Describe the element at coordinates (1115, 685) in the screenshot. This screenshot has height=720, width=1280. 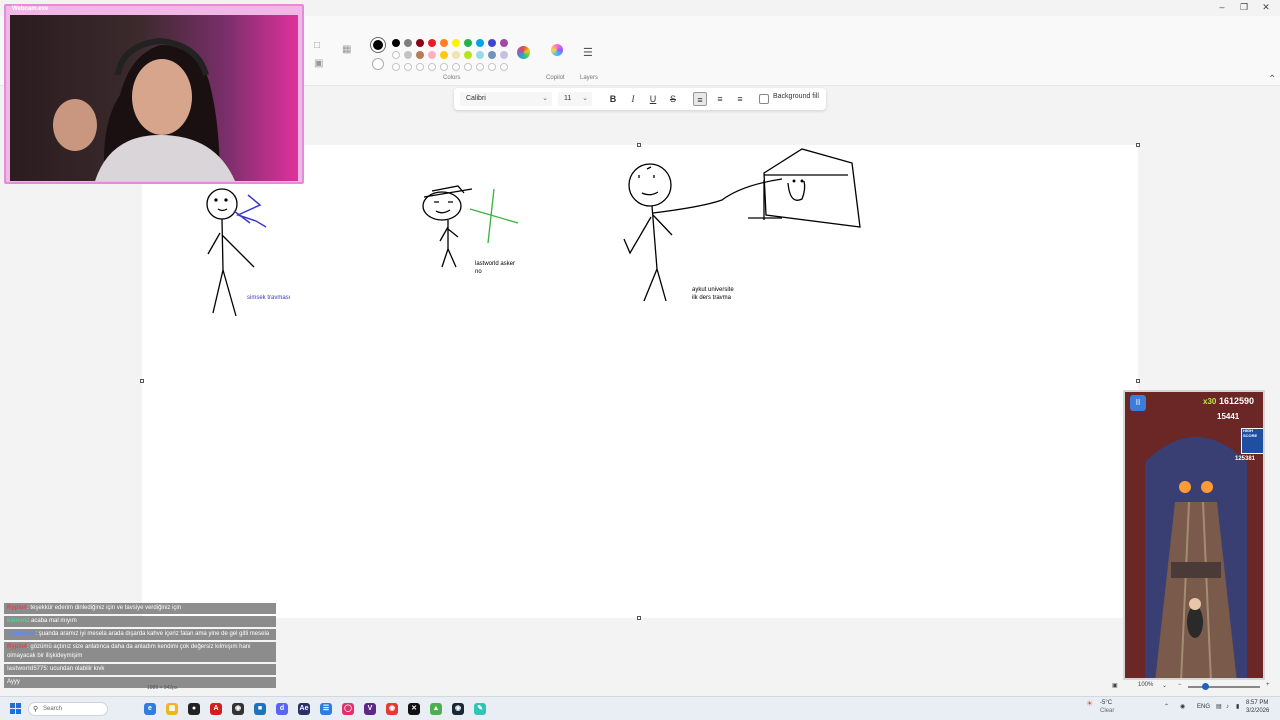
I see `fit-screen-icon: ▣` at that location.